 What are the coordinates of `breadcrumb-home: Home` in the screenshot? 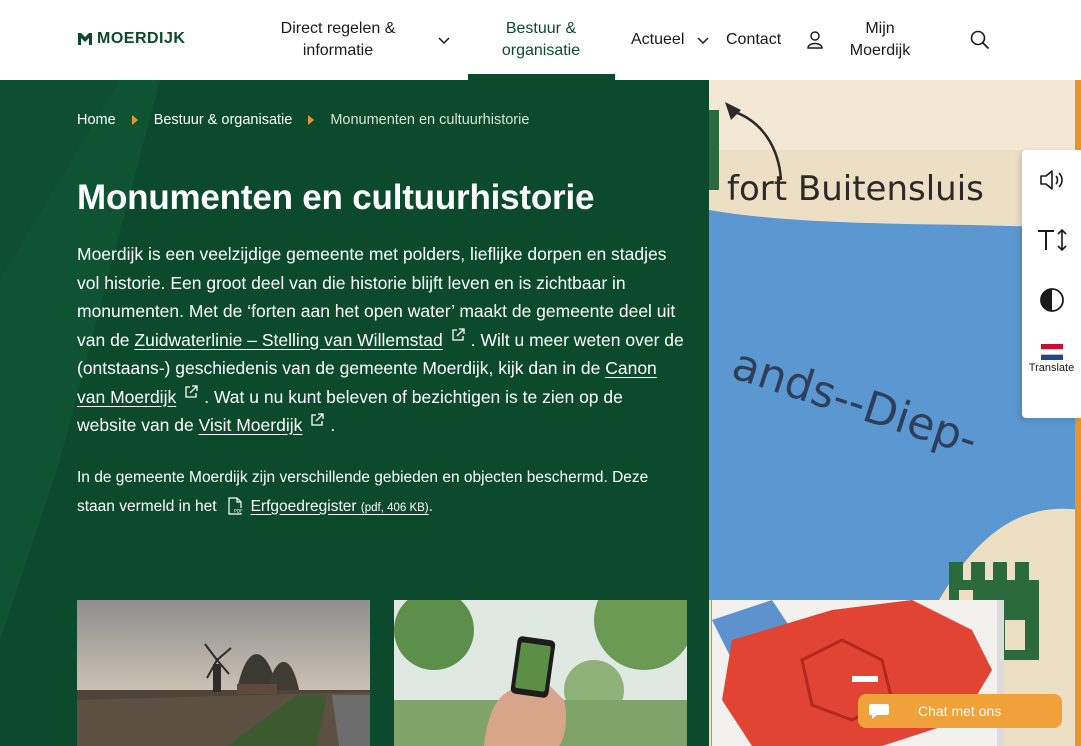 It's located at (96, 120).